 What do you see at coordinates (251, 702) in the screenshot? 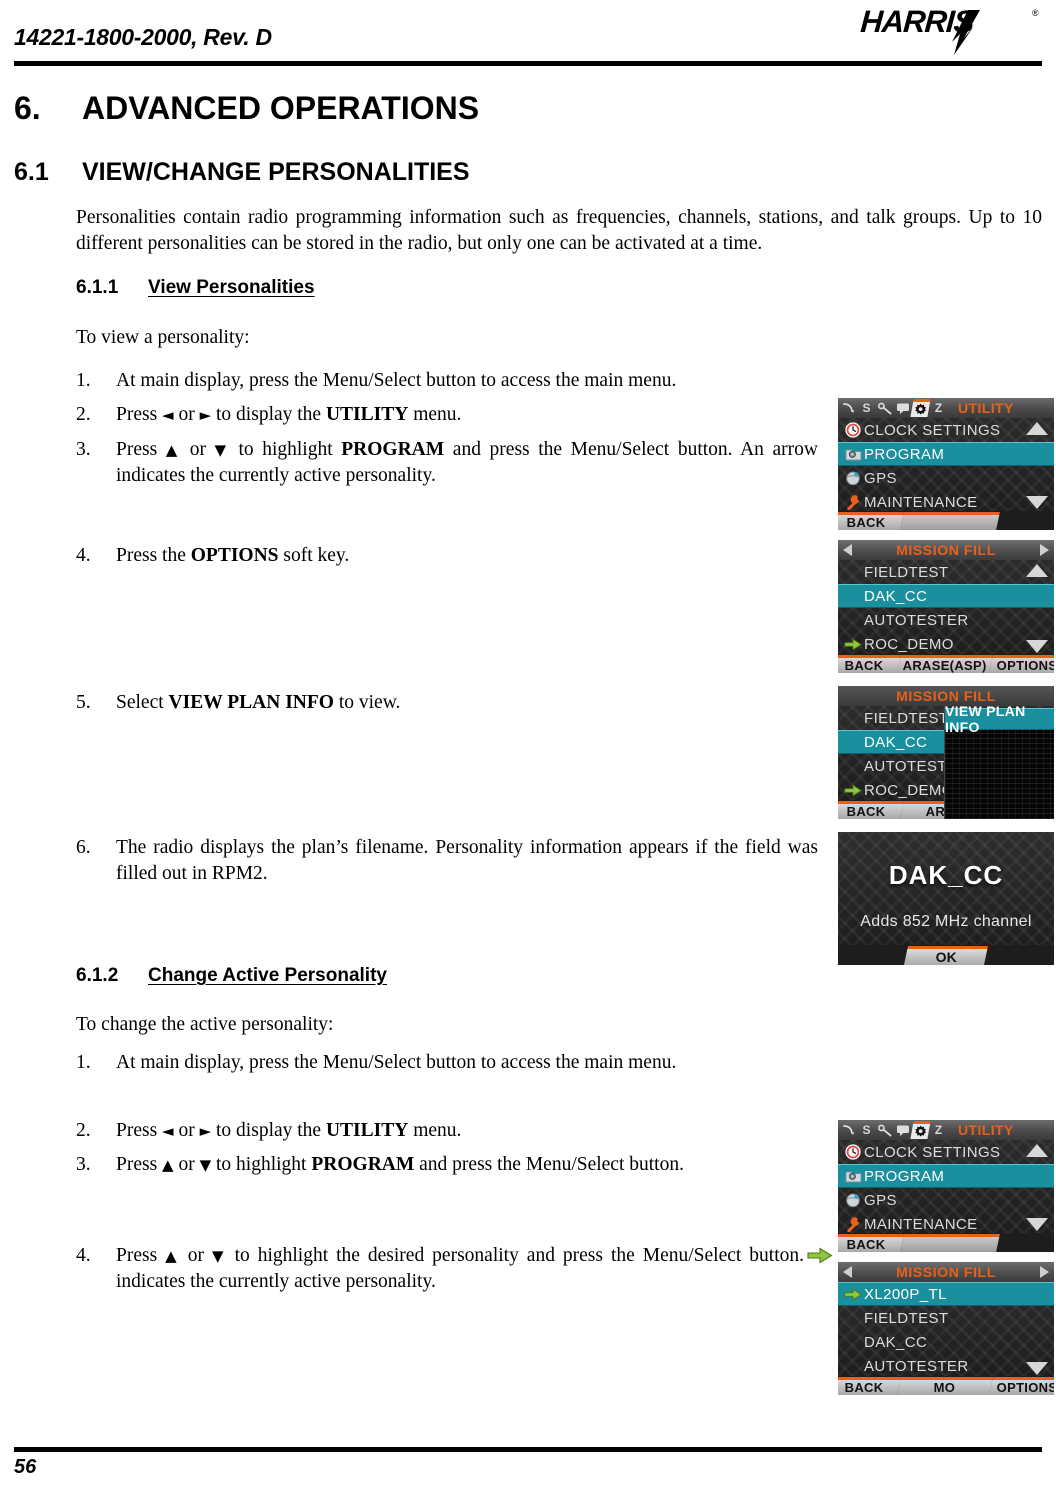
I see `step-text-emphasis: VIEW PLAN INFO` at bounding box center [251, 702].